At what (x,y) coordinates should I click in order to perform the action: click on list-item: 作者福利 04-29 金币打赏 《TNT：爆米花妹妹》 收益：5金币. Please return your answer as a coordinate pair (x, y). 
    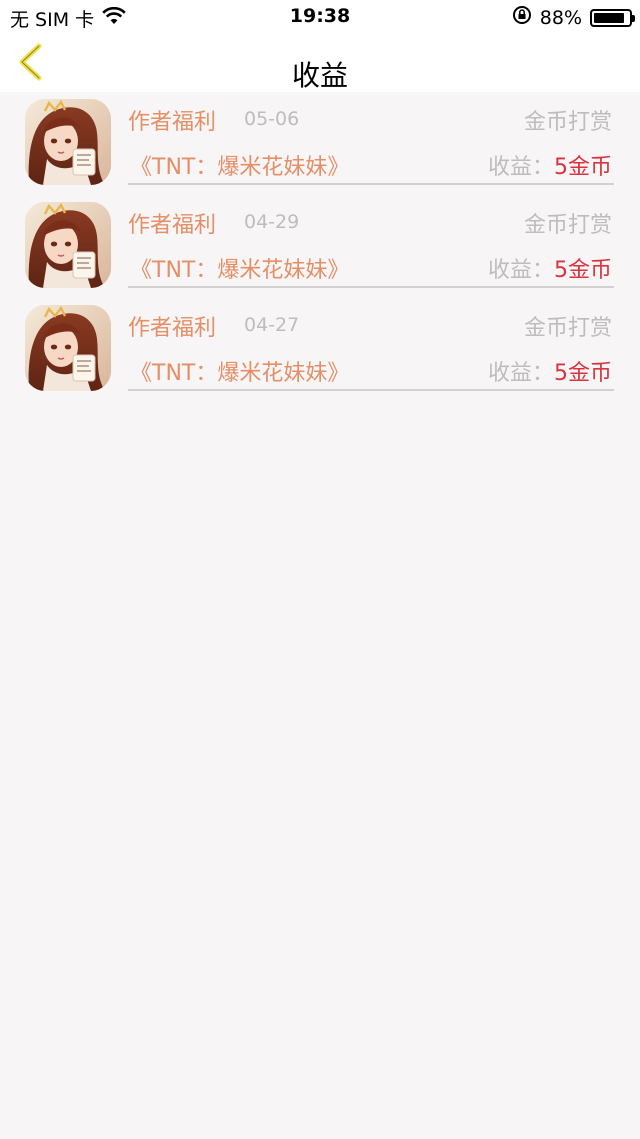
    Looking at the image, I should click on (320, 246).